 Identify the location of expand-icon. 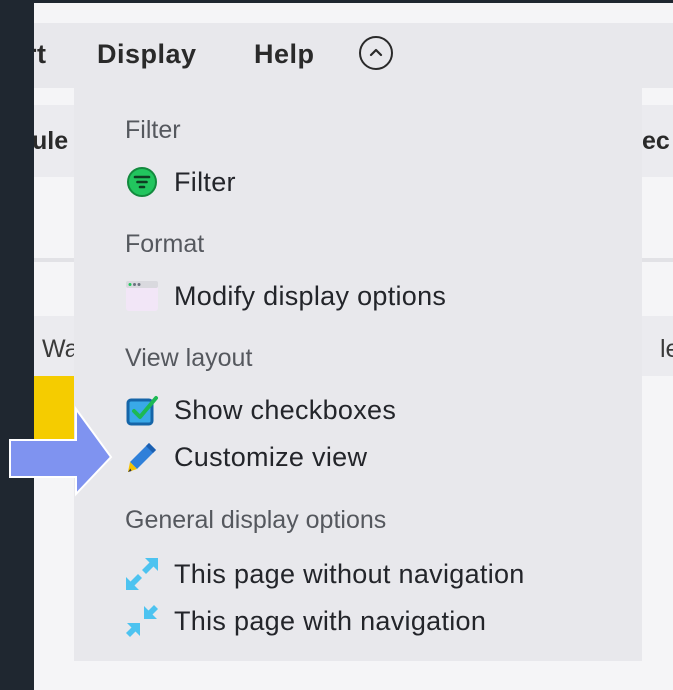
(142, 574).